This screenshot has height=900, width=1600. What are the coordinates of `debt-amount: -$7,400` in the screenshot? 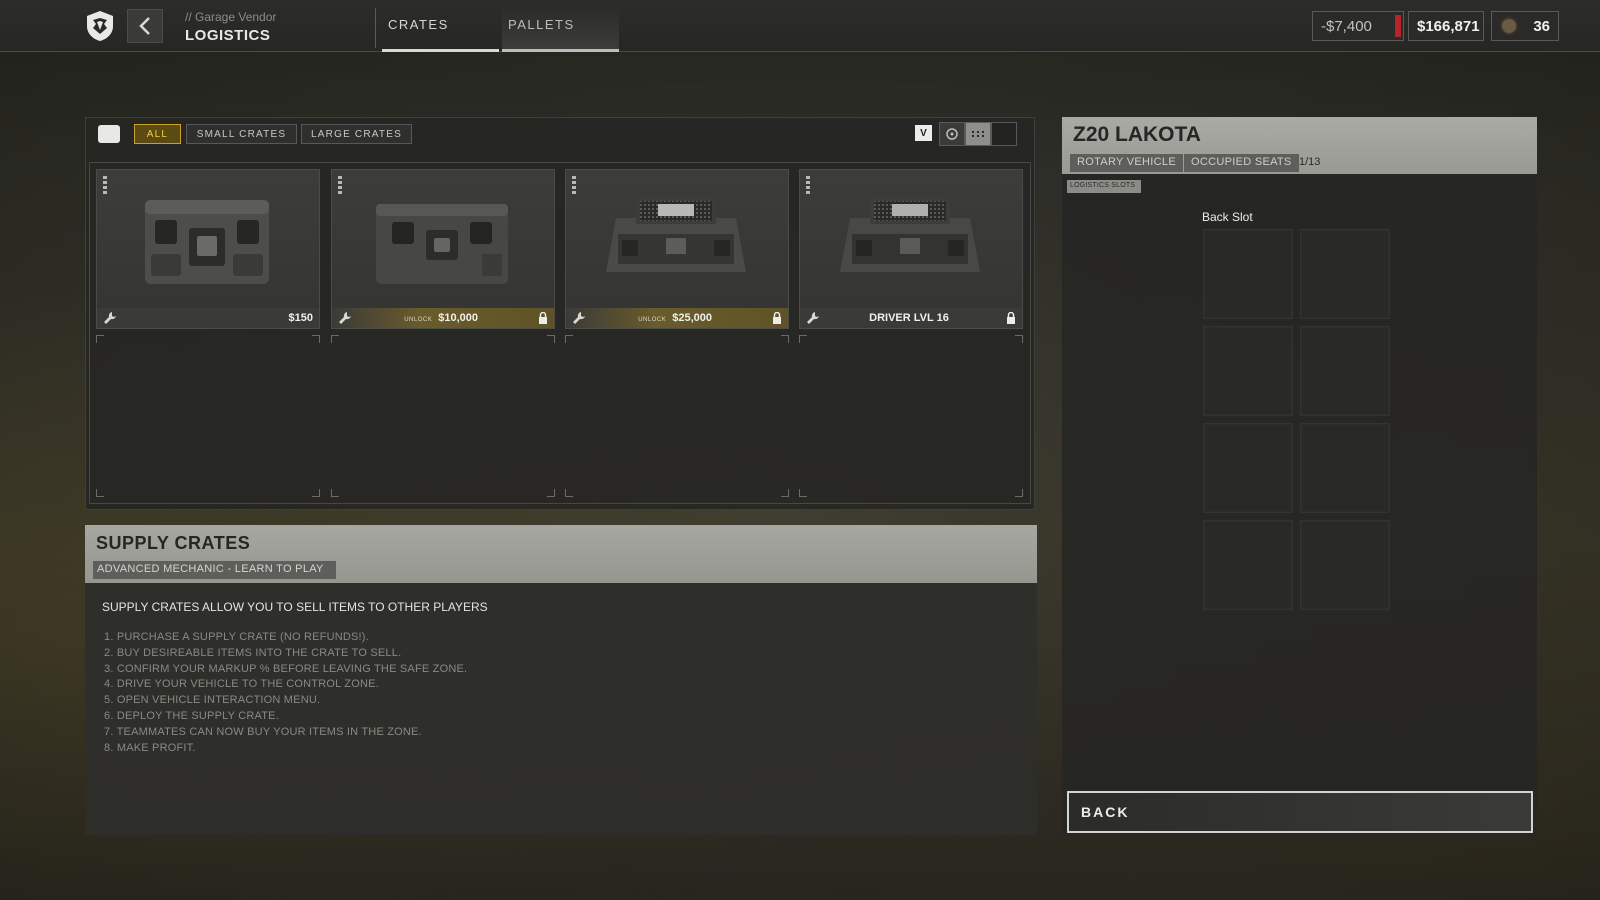 It's located at (1346, 26).